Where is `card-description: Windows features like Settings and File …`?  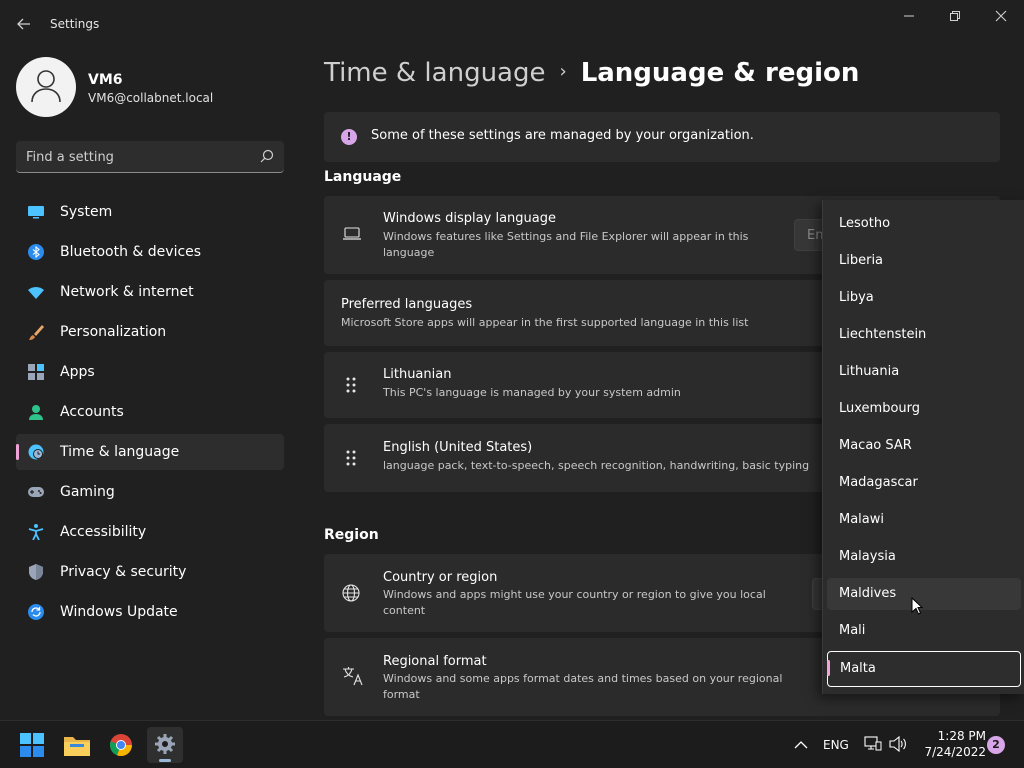
card-description: Windows features like Settings and File … is located at coordinates (566, 244).